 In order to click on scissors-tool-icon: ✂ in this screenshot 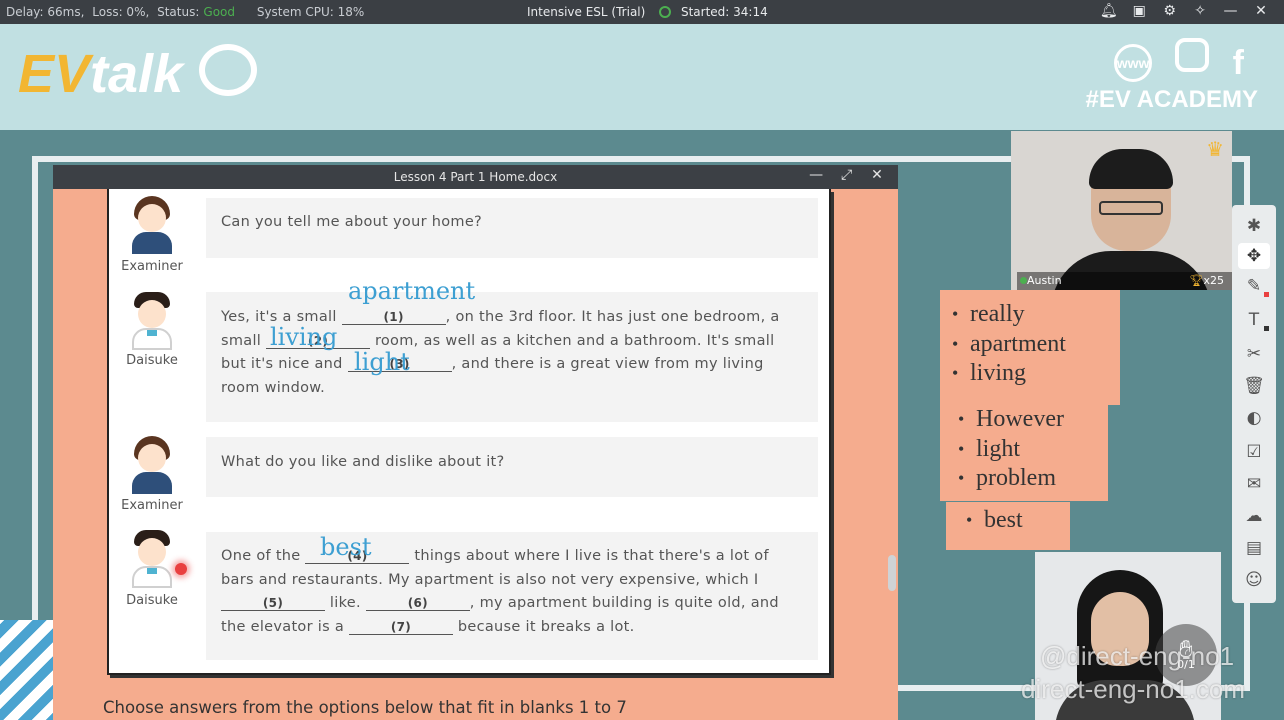, I will do `click(1254, 354)`.